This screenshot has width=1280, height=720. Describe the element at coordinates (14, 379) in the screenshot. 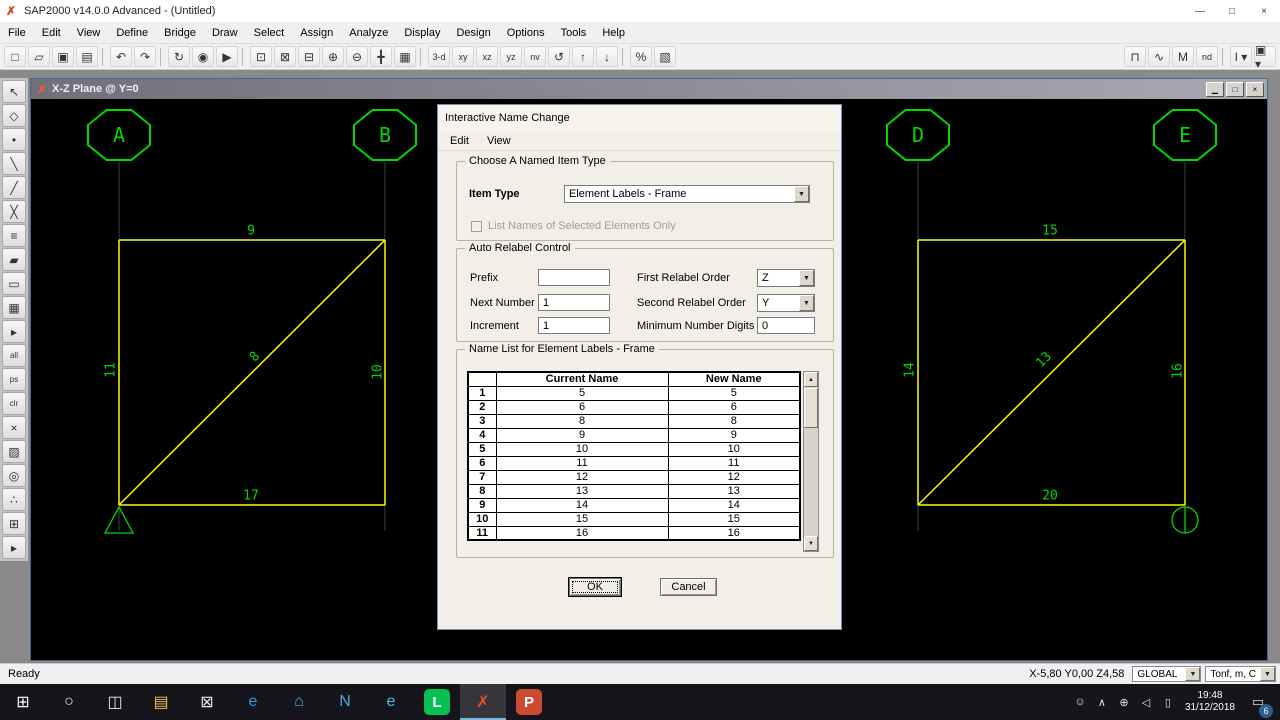

I see `previous-selection-button: ps` at that location.